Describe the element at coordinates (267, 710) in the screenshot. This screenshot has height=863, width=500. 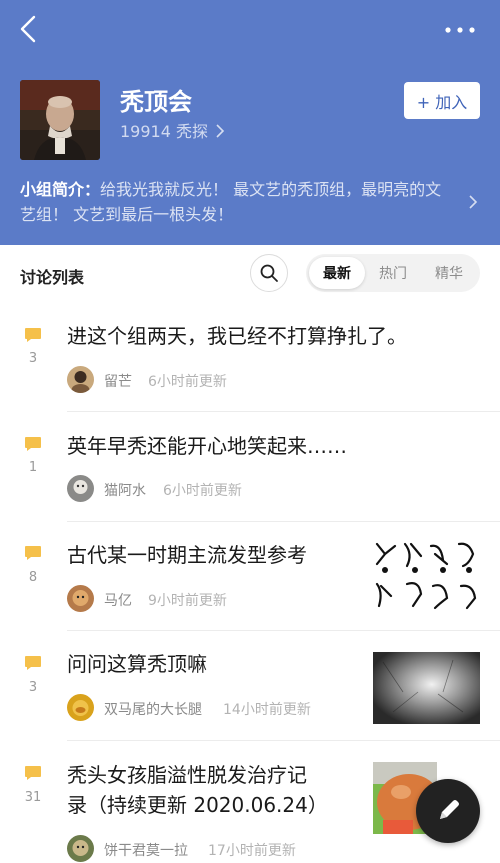
I see `post-time: 14小时前更新` at that location.